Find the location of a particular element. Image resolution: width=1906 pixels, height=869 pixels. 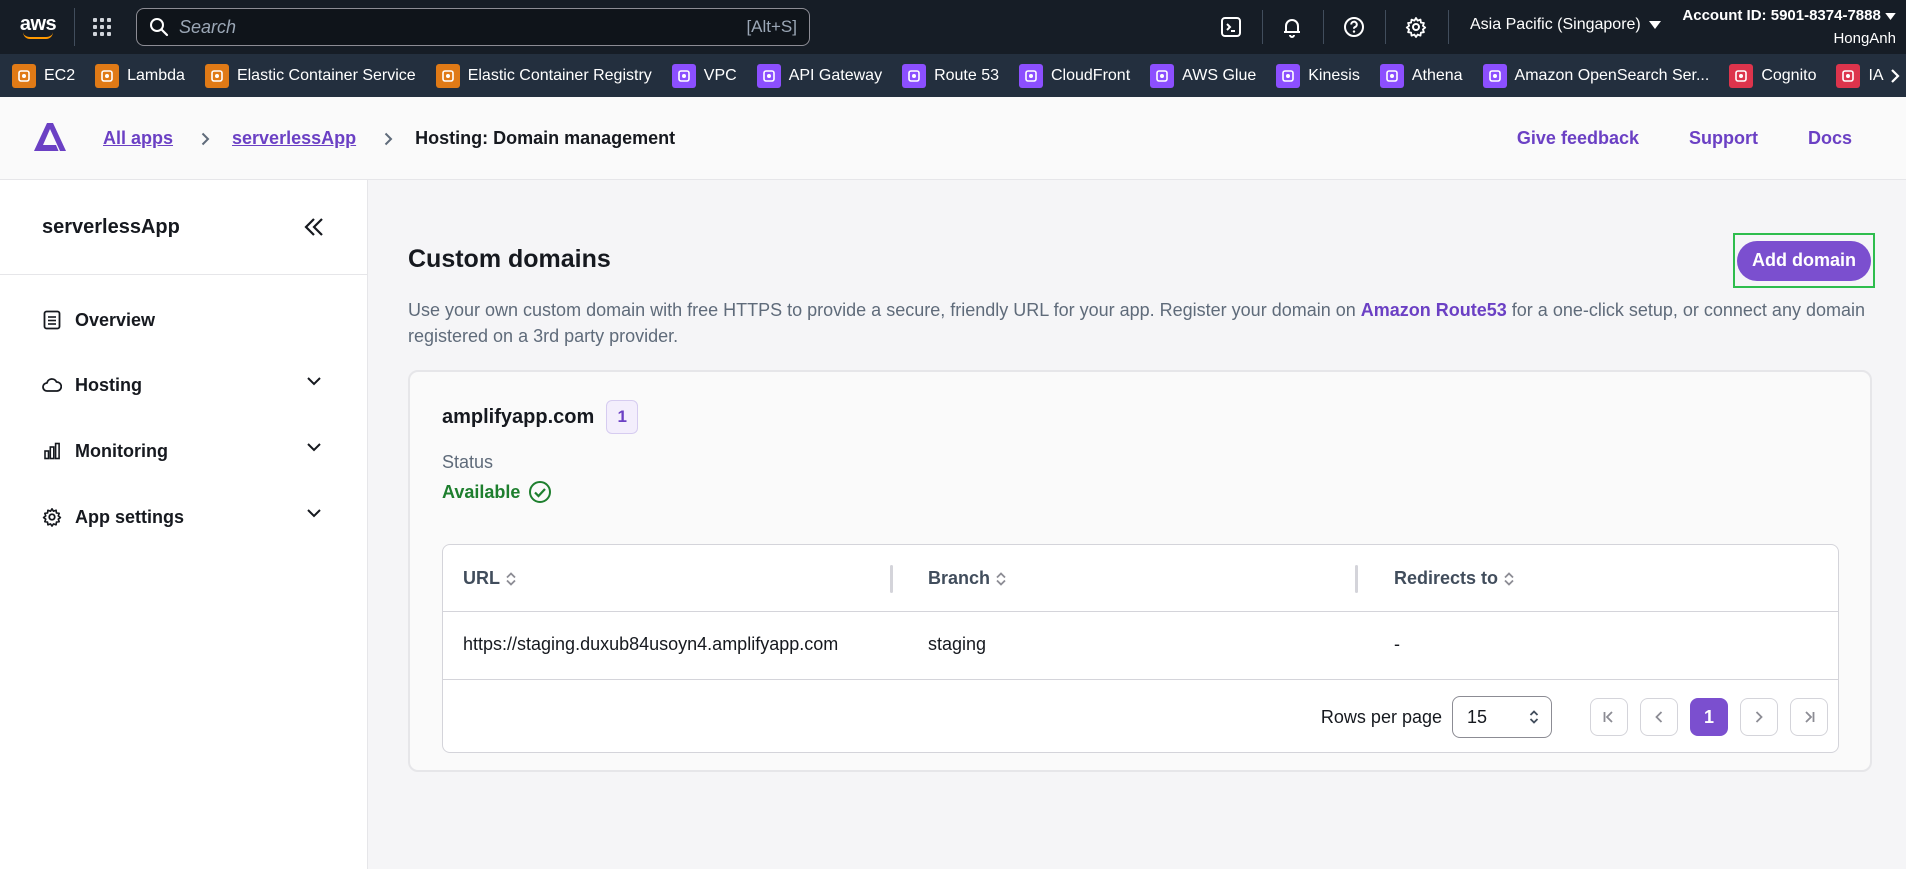

cloudshell-button is located at coordinates (1231, 27).